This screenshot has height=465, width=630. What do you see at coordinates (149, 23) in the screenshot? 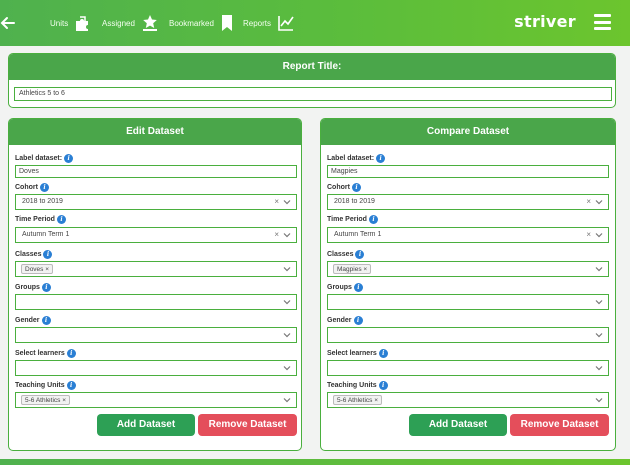
I see `star-hand-icon` at bounding box center [149, 23].